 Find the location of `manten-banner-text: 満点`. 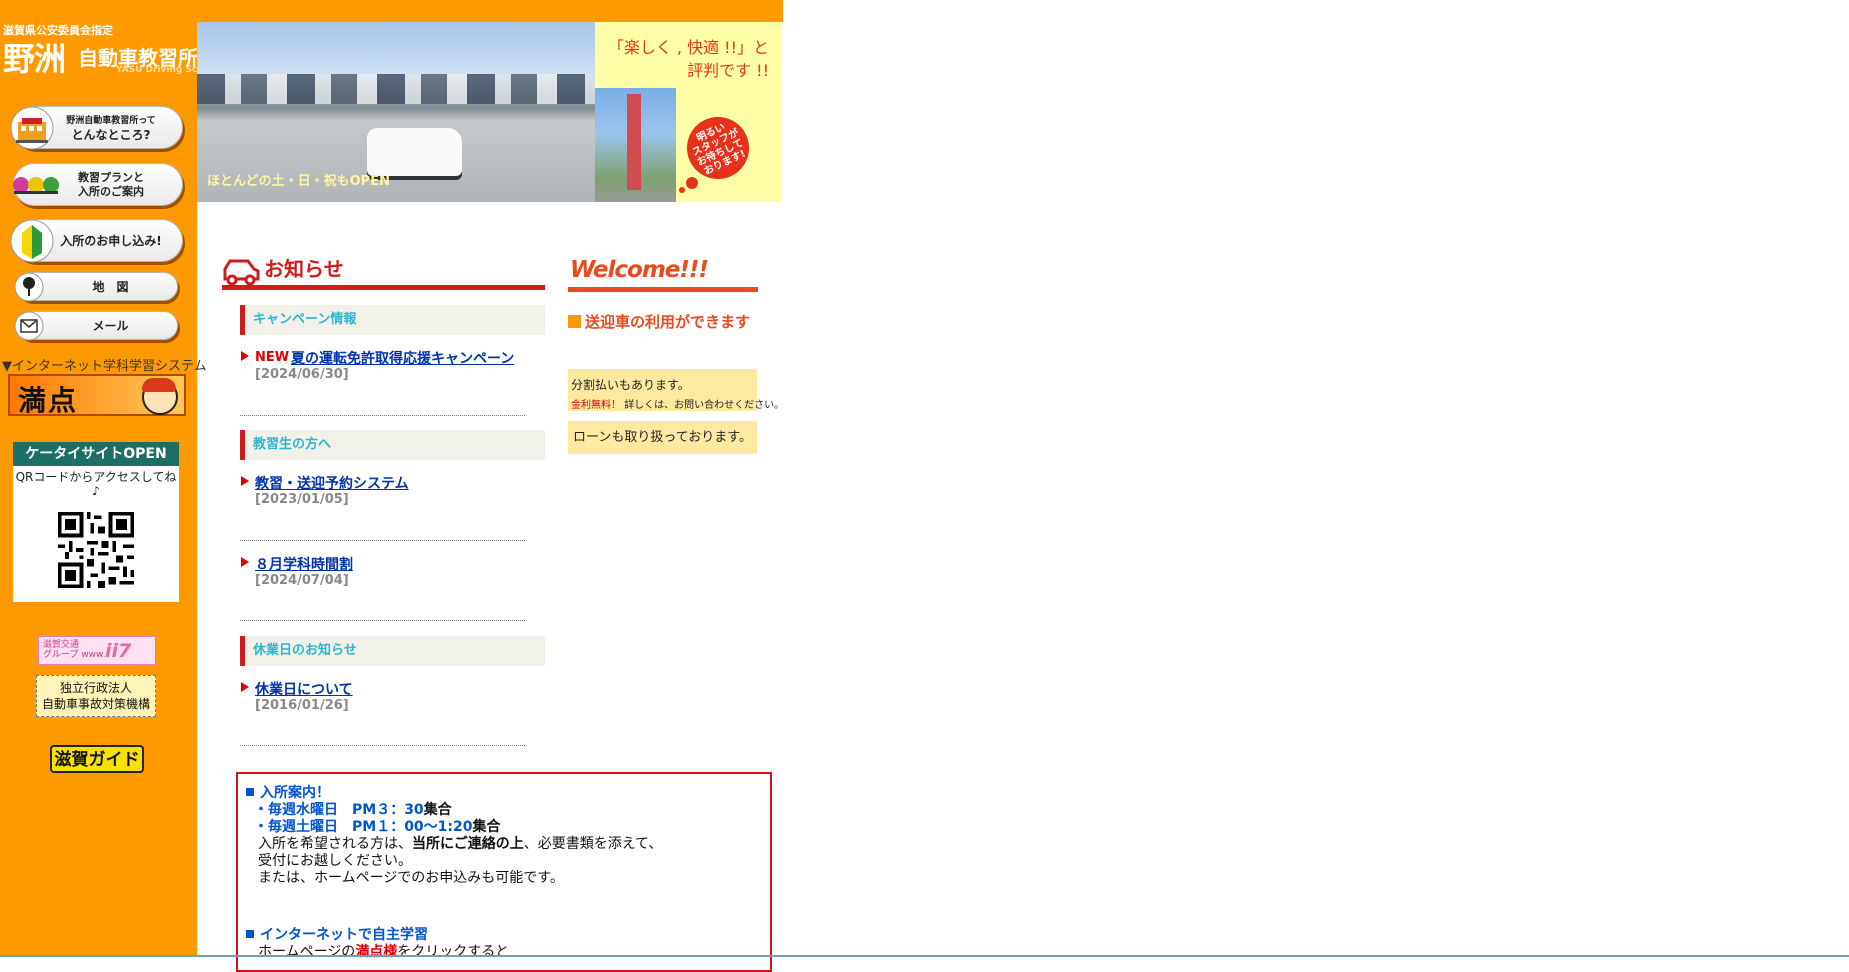

manten-banner-text: 満点 is located at coordinates (48, 400).